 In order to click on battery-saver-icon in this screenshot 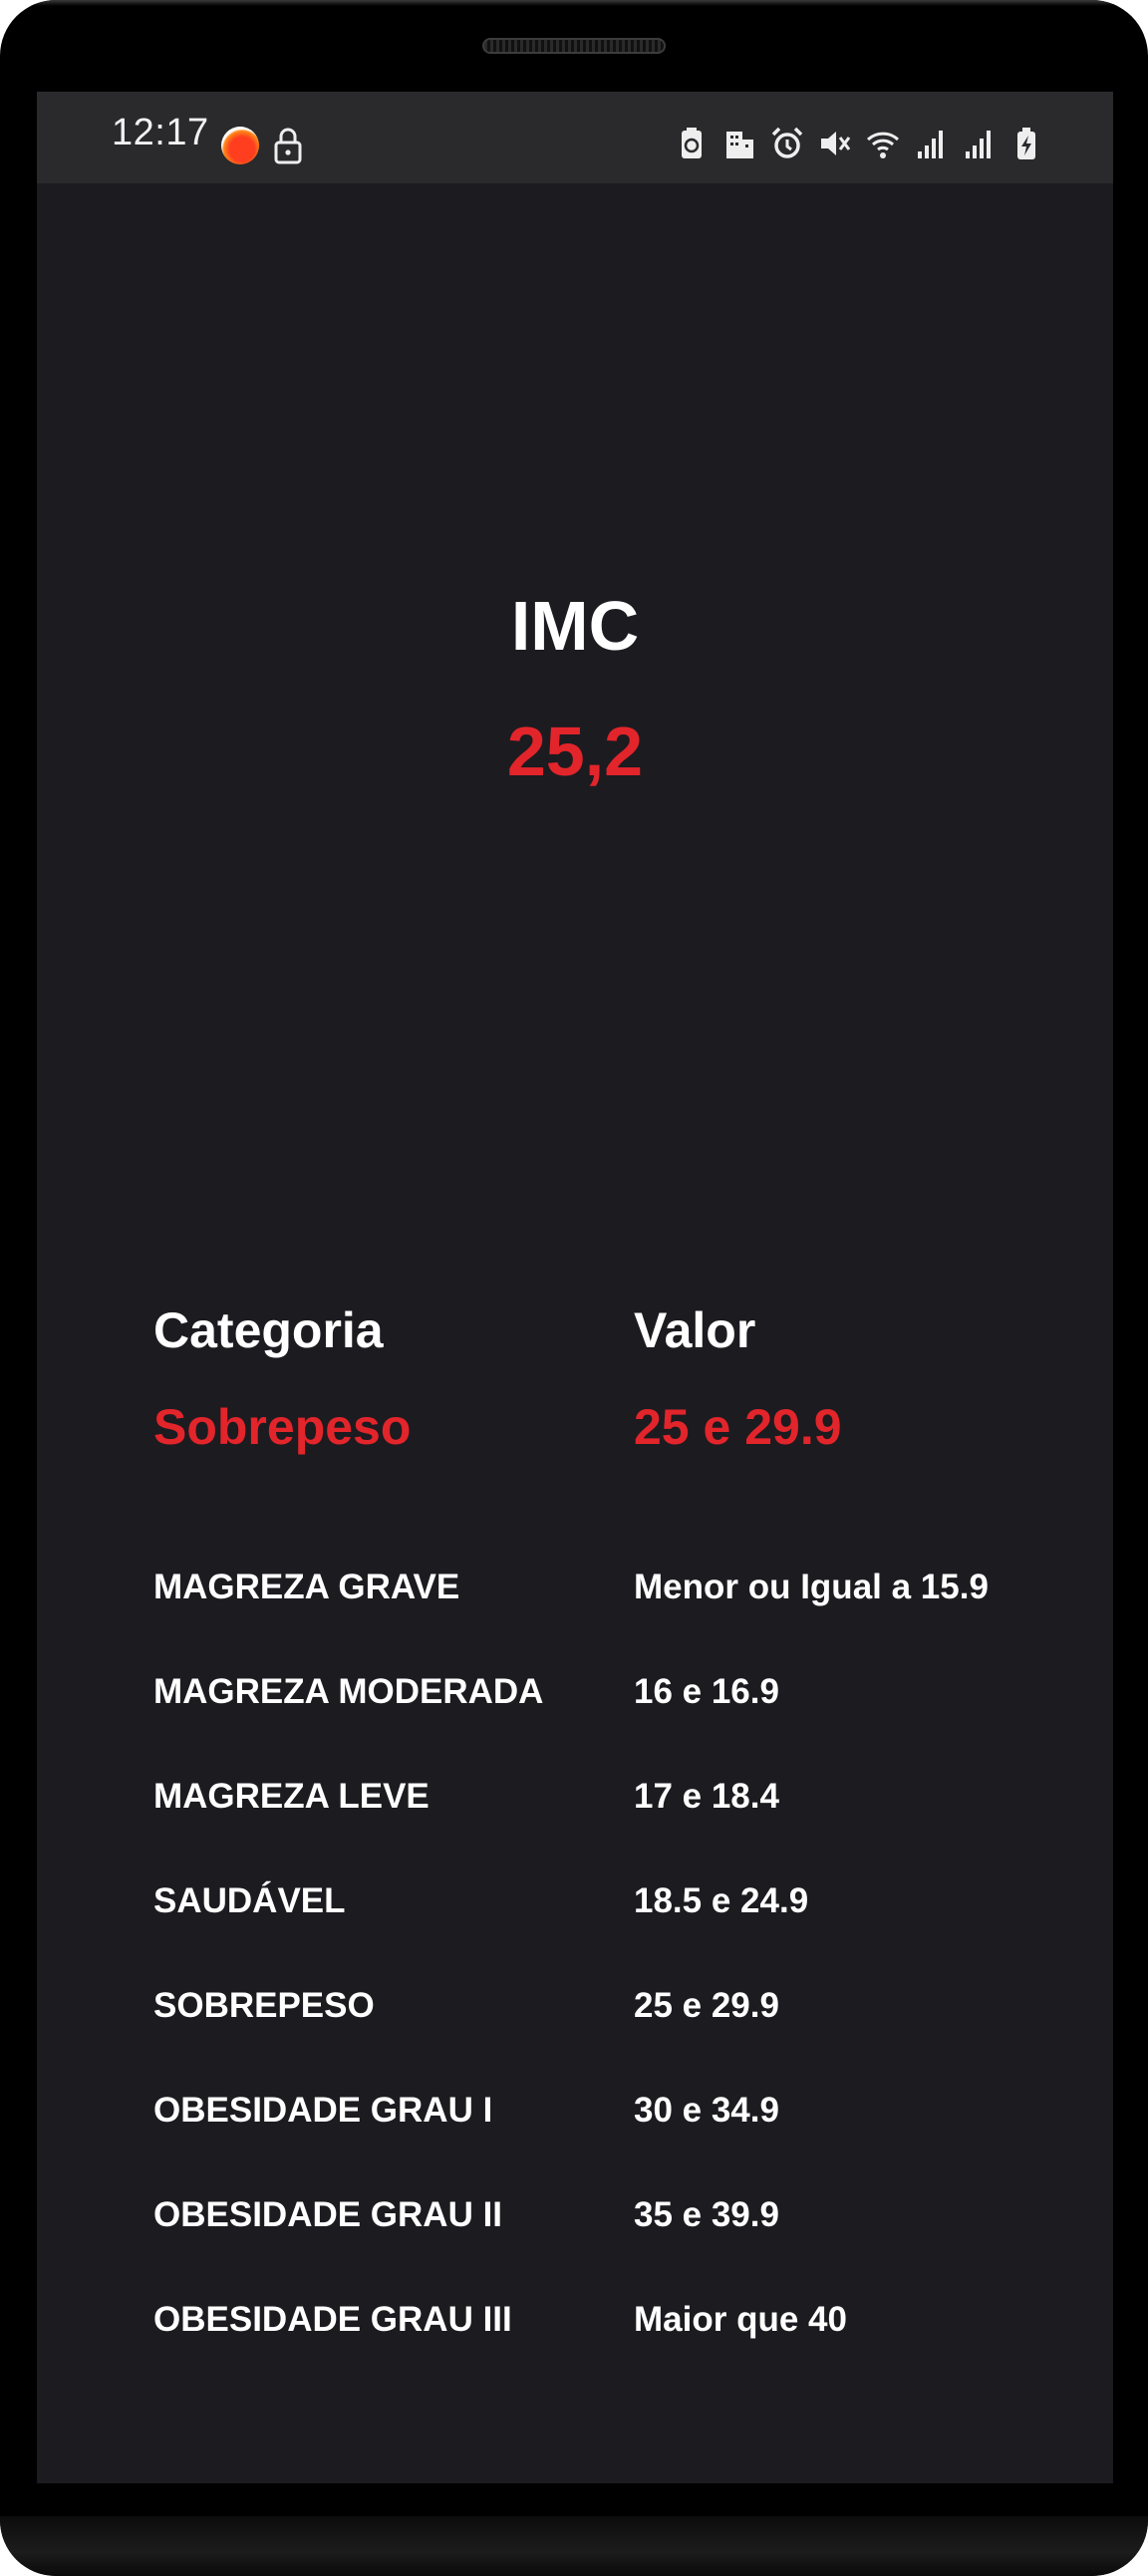, I will do `click(692, 143)`.